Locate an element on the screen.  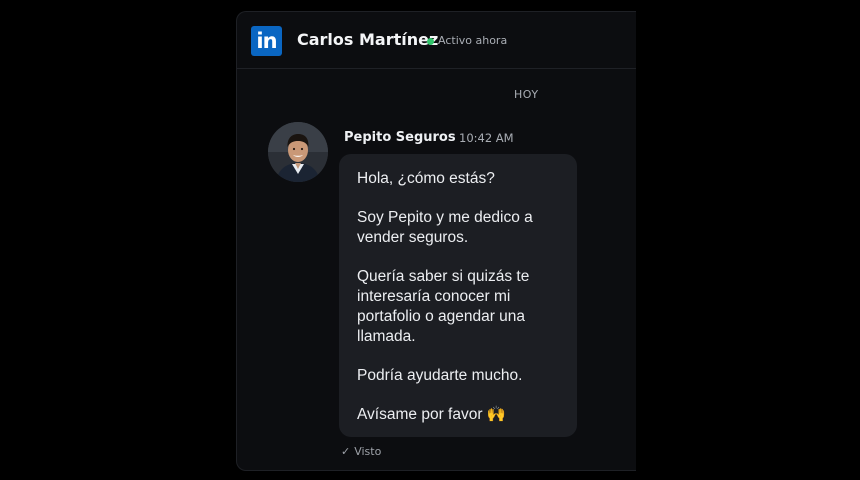
sender-name: Pepito Seguros is located at coordinates (400, 137).